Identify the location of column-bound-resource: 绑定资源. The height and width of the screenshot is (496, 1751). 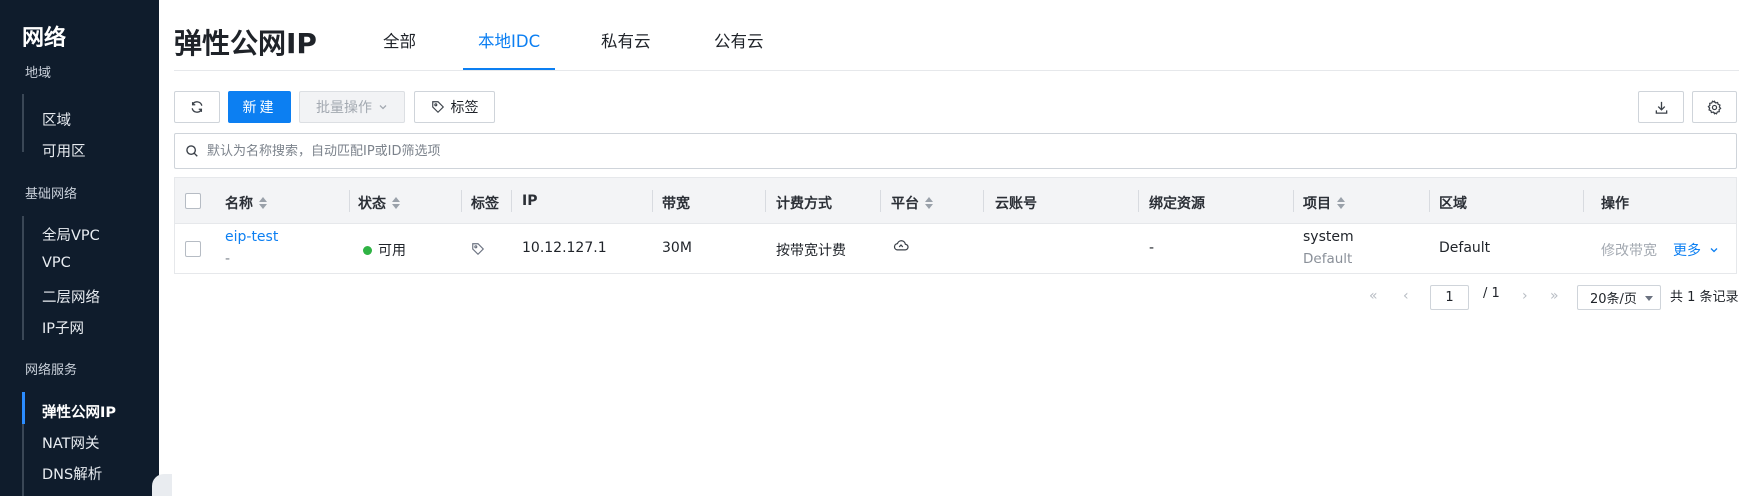
(1177, 204).